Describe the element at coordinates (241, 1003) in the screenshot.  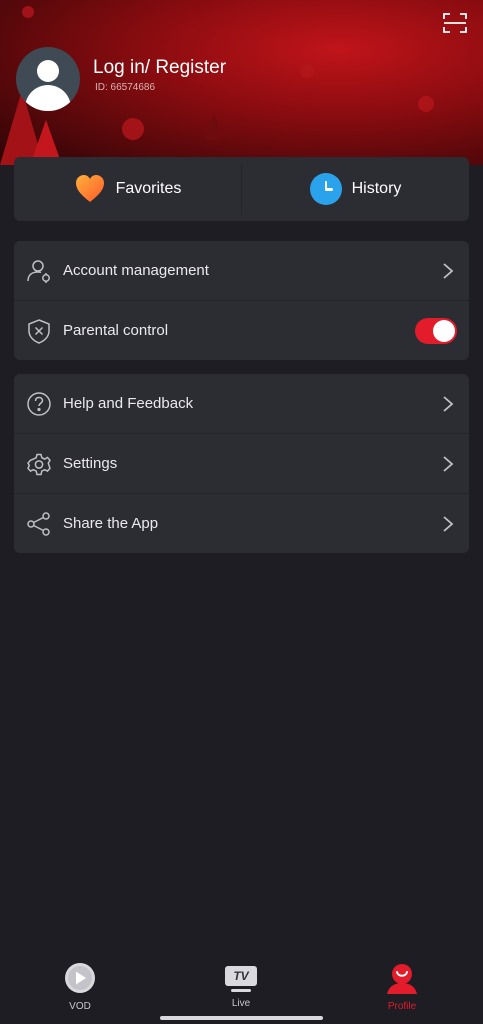
I see `tab-live-label: Live` at that location.